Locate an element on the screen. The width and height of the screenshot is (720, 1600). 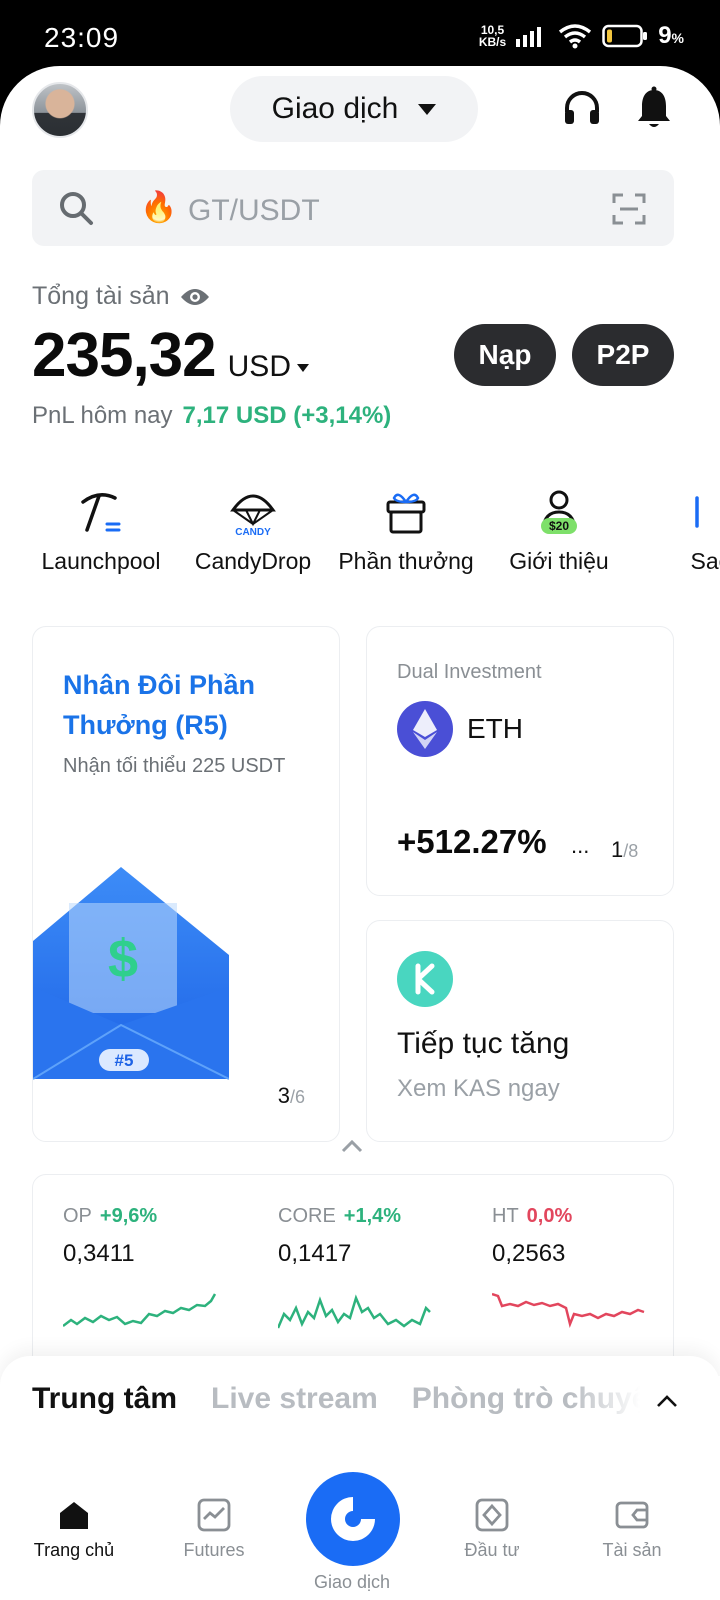
envelope-illustration: $ #5 is located at coordinates (131, 973).